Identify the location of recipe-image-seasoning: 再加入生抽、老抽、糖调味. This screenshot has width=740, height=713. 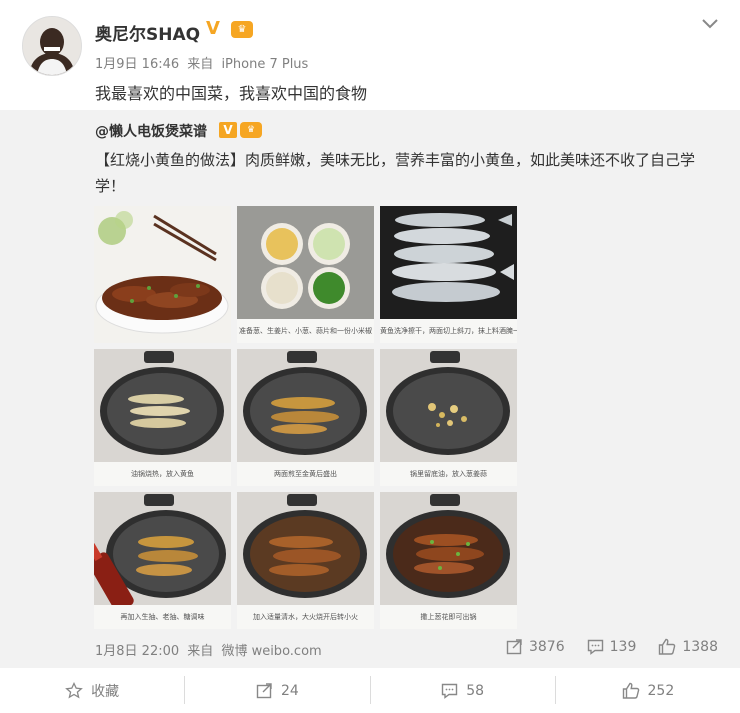
(162, 560).